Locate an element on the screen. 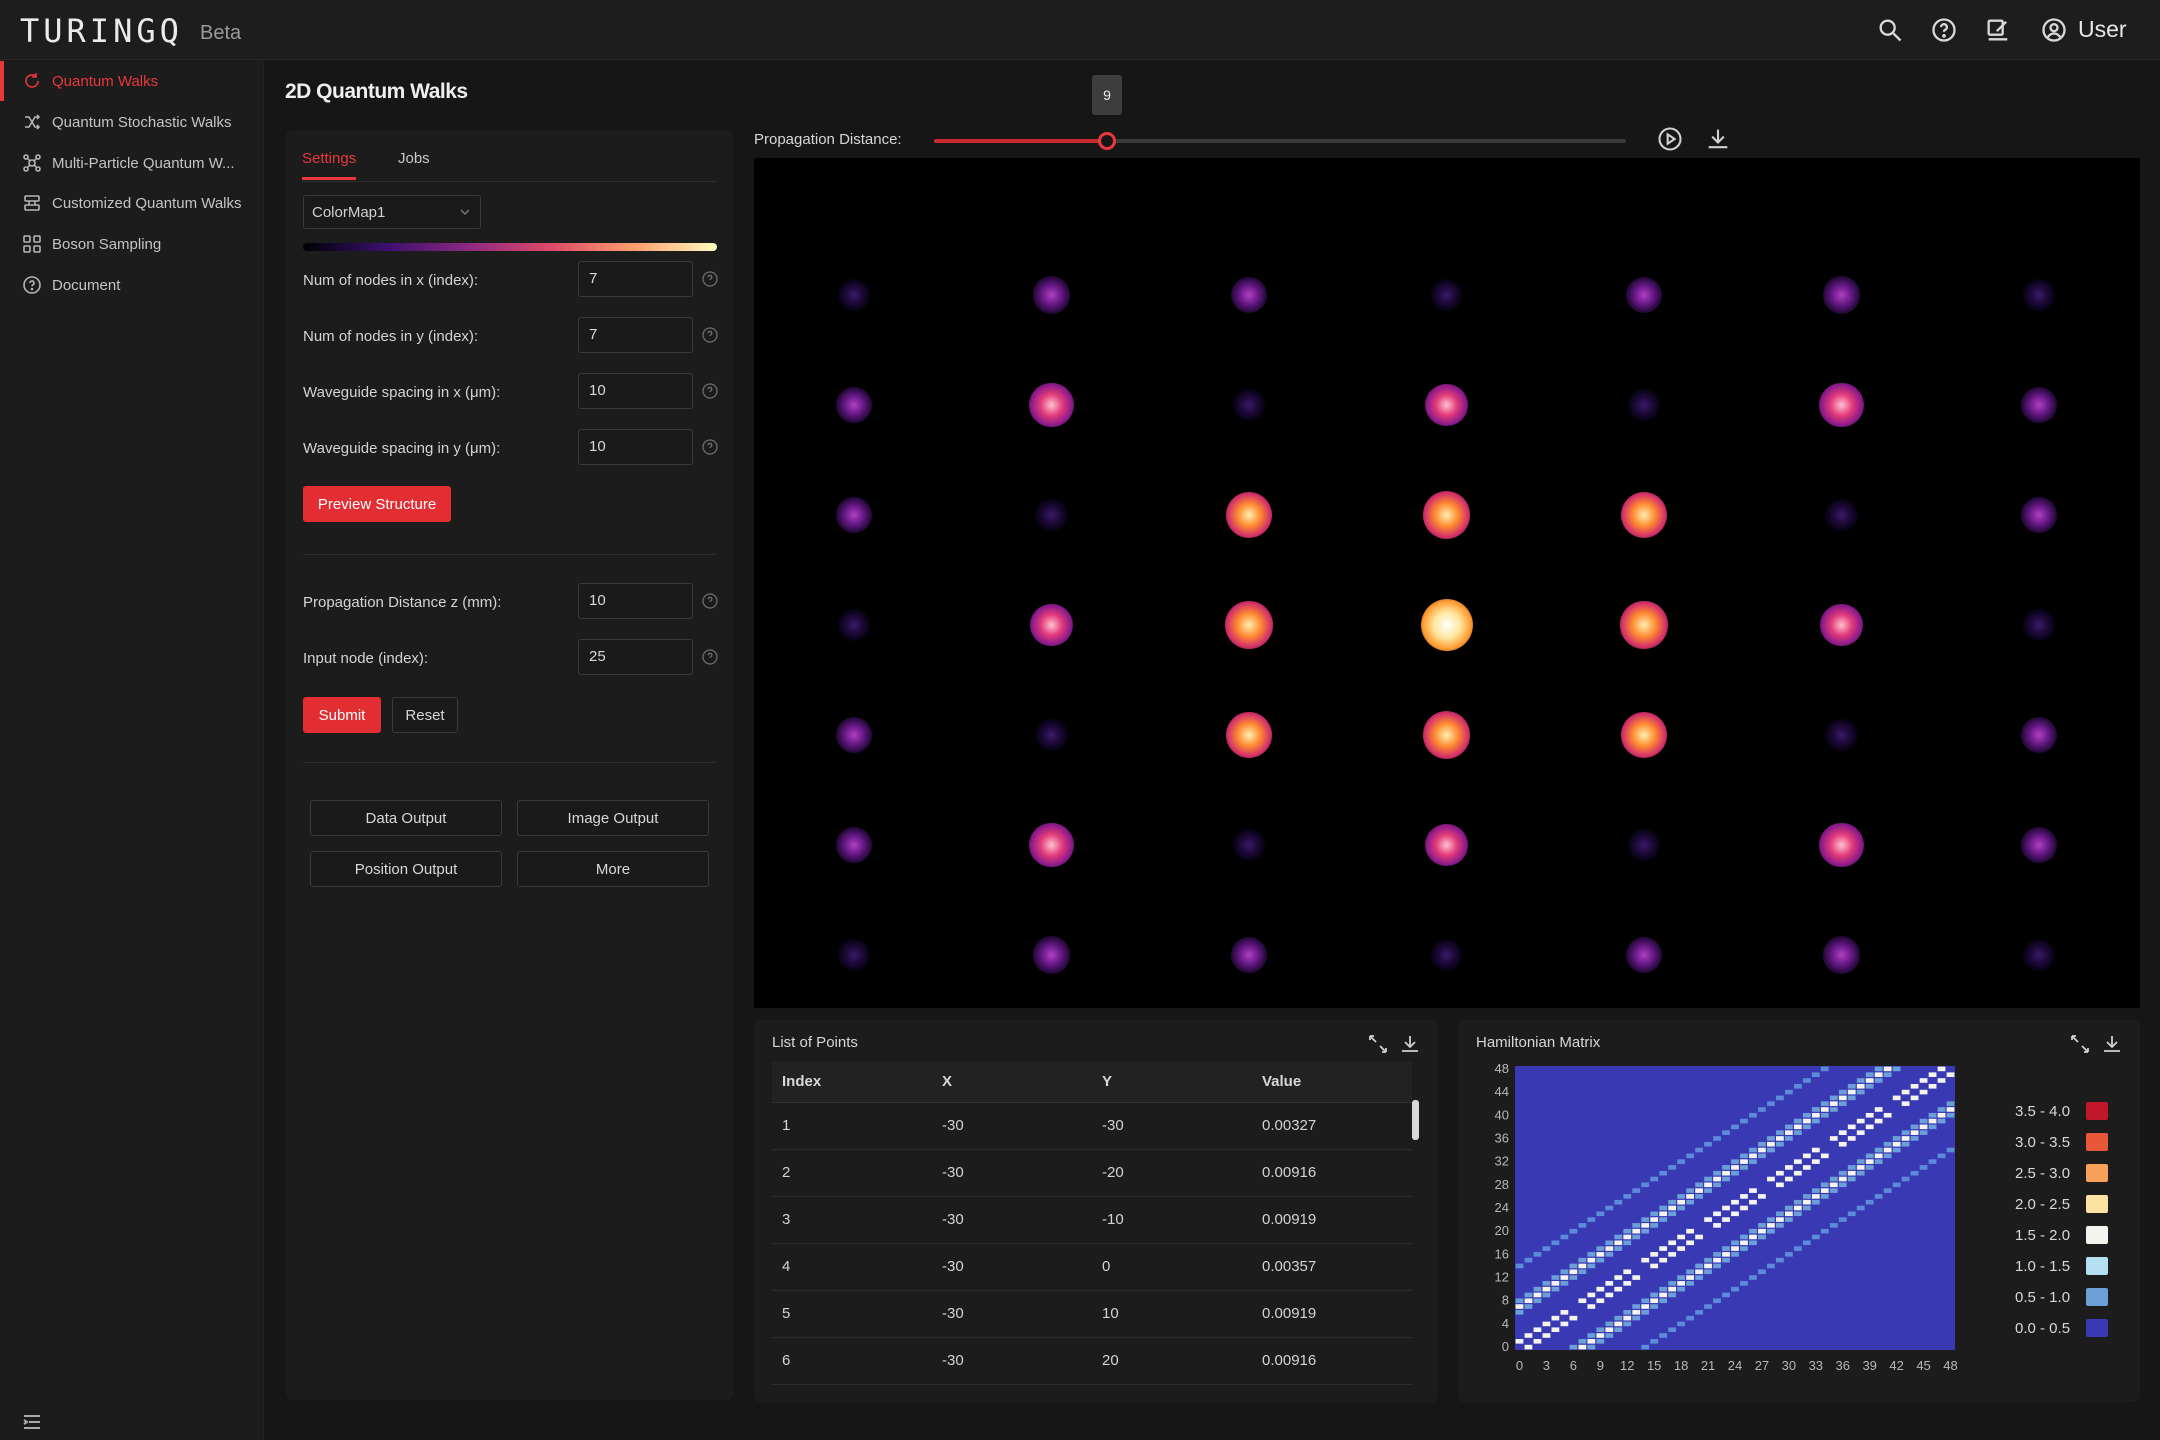 The width and height of the screenshot is (2160, 1440). sidebar-item-customized: Customized Quantum Walks is located at coordinates (132, 203).